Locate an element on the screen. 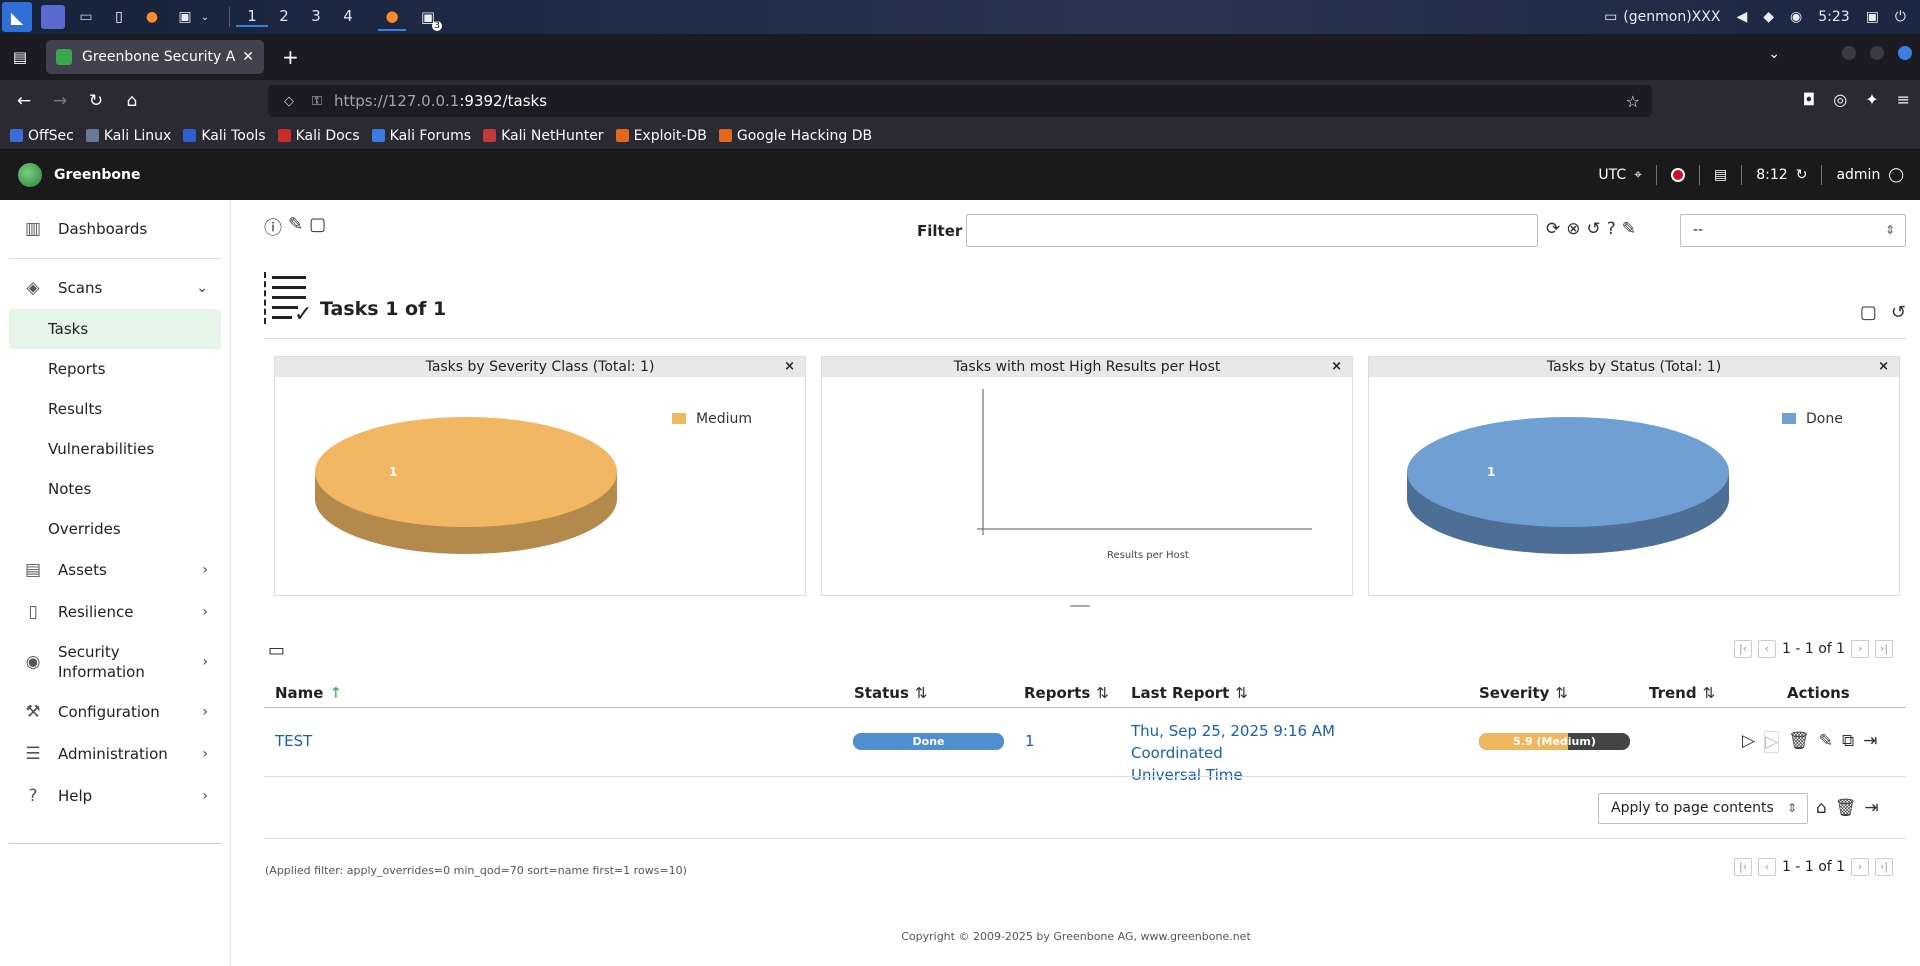 This screenshot has height=966, width=1920. launcher-dropdown-icon: ⌄ is located at coordinates (205, 17).